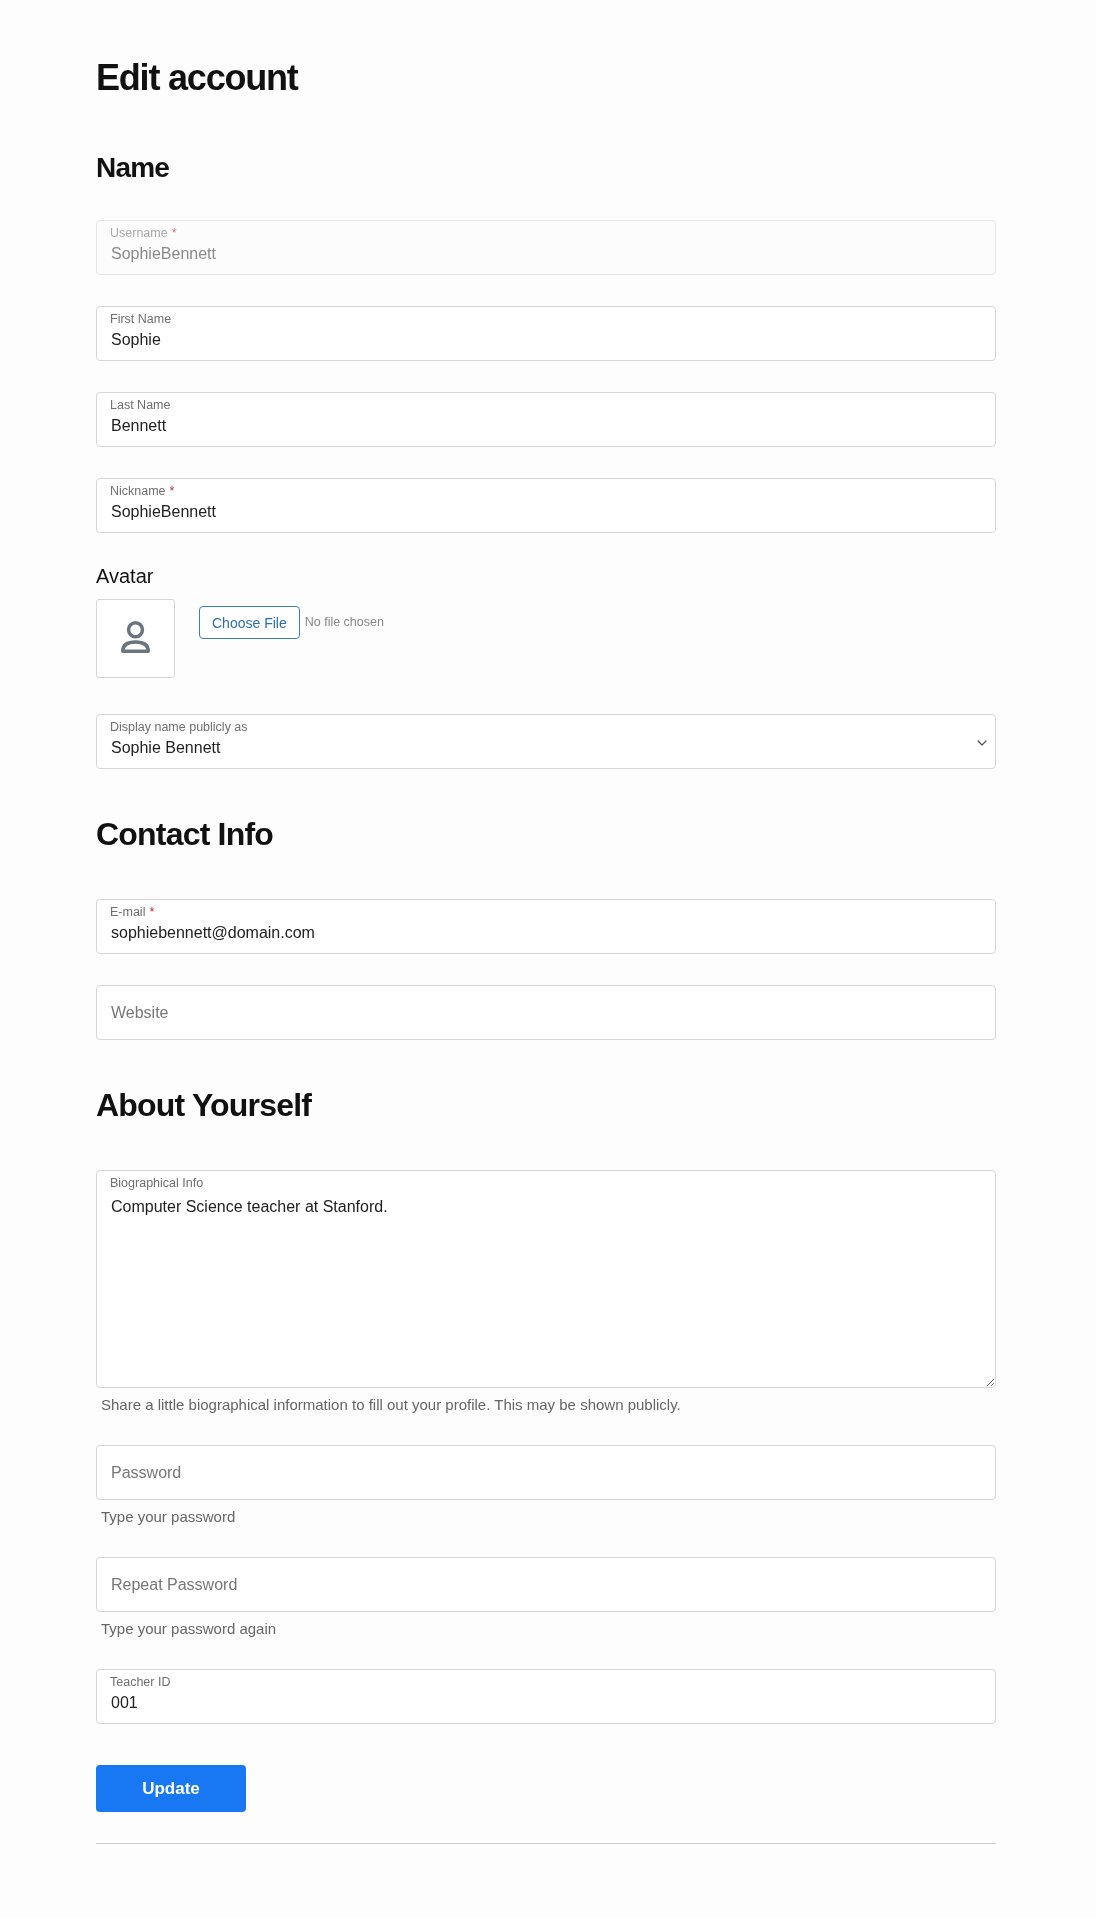 The width and height of the screenshot is (1096, 1918). I want to click on field-label: Nickname, so click(138, 491).